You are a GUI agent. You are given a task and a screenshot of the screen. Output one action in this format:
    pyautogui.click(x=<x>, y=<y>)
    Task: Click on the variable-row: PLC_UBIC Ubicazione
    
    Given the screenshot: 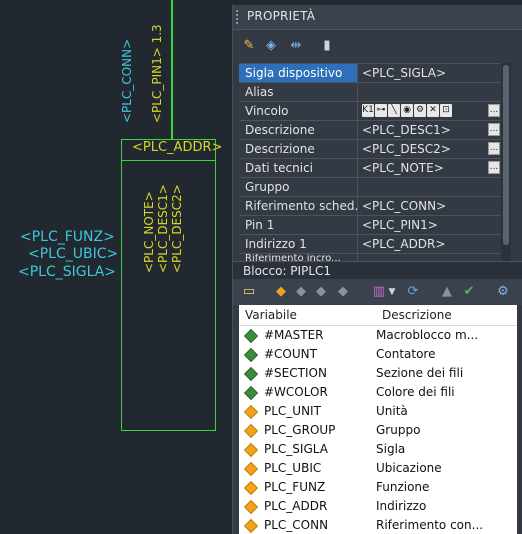 What is the action you would take?
    pyautogui.click(x=378, y=468)
    